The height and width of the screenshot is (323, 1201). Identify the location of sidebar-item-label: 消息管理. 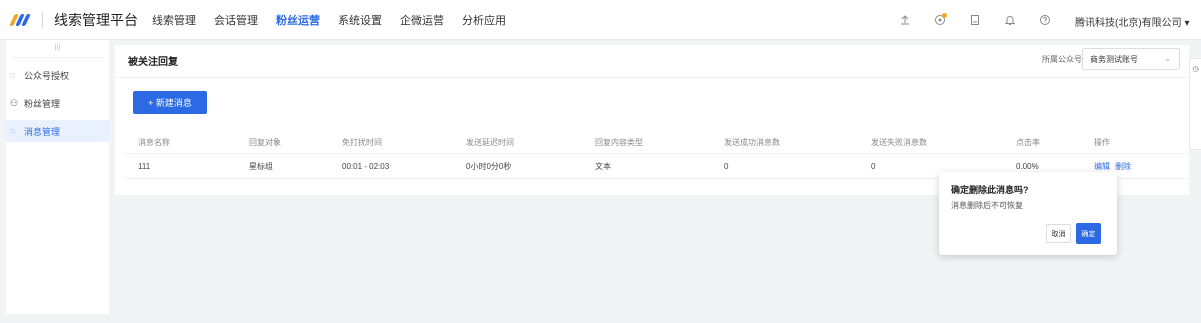
(42, 131).